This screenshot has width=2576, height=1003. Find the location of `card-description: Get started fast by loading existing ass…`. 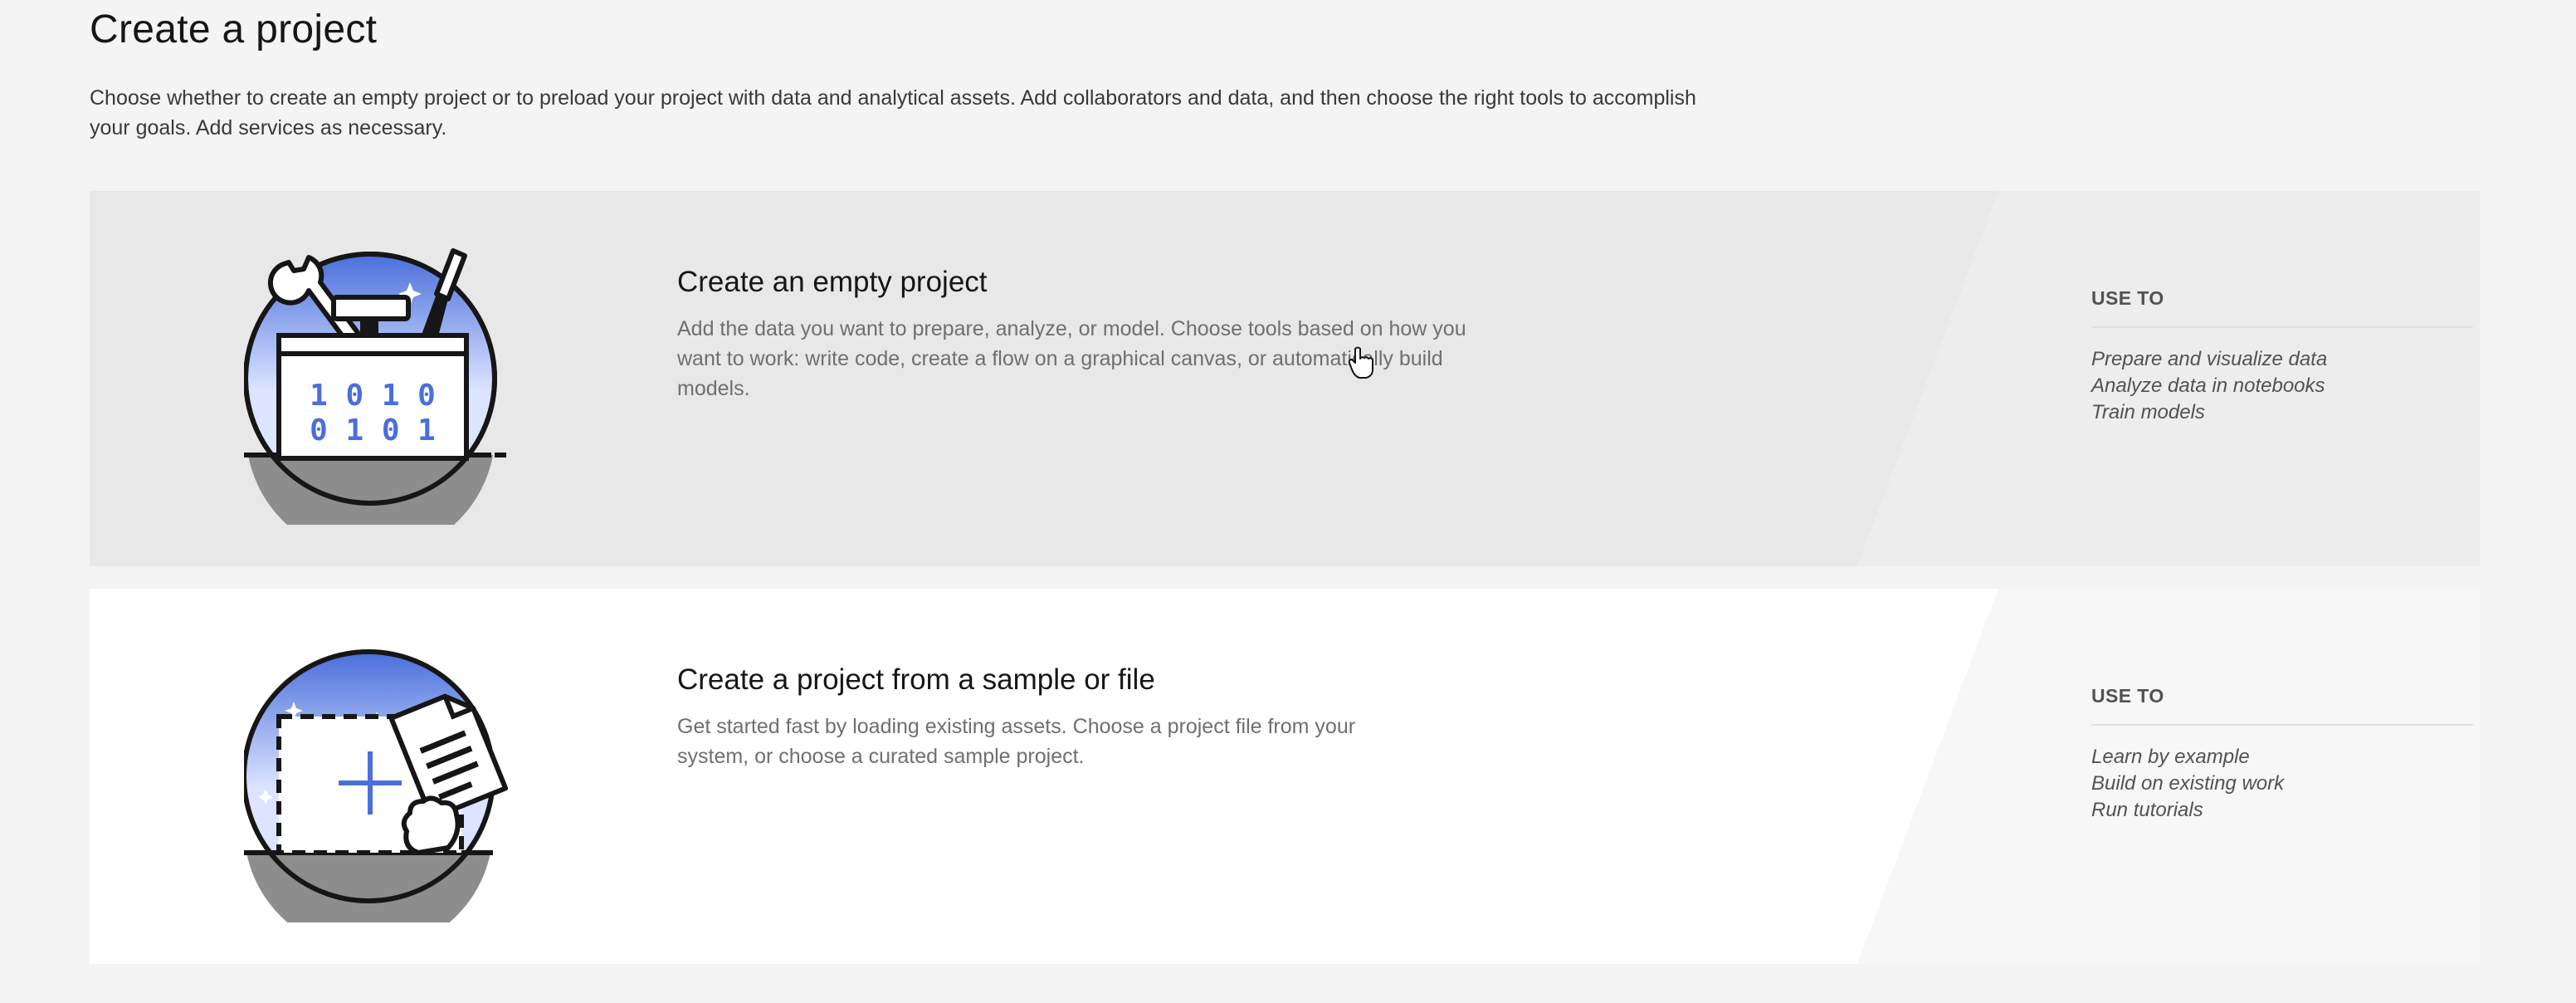

card-description: Get started fast by loading existing ass… is located at coordinates (1017, 741).